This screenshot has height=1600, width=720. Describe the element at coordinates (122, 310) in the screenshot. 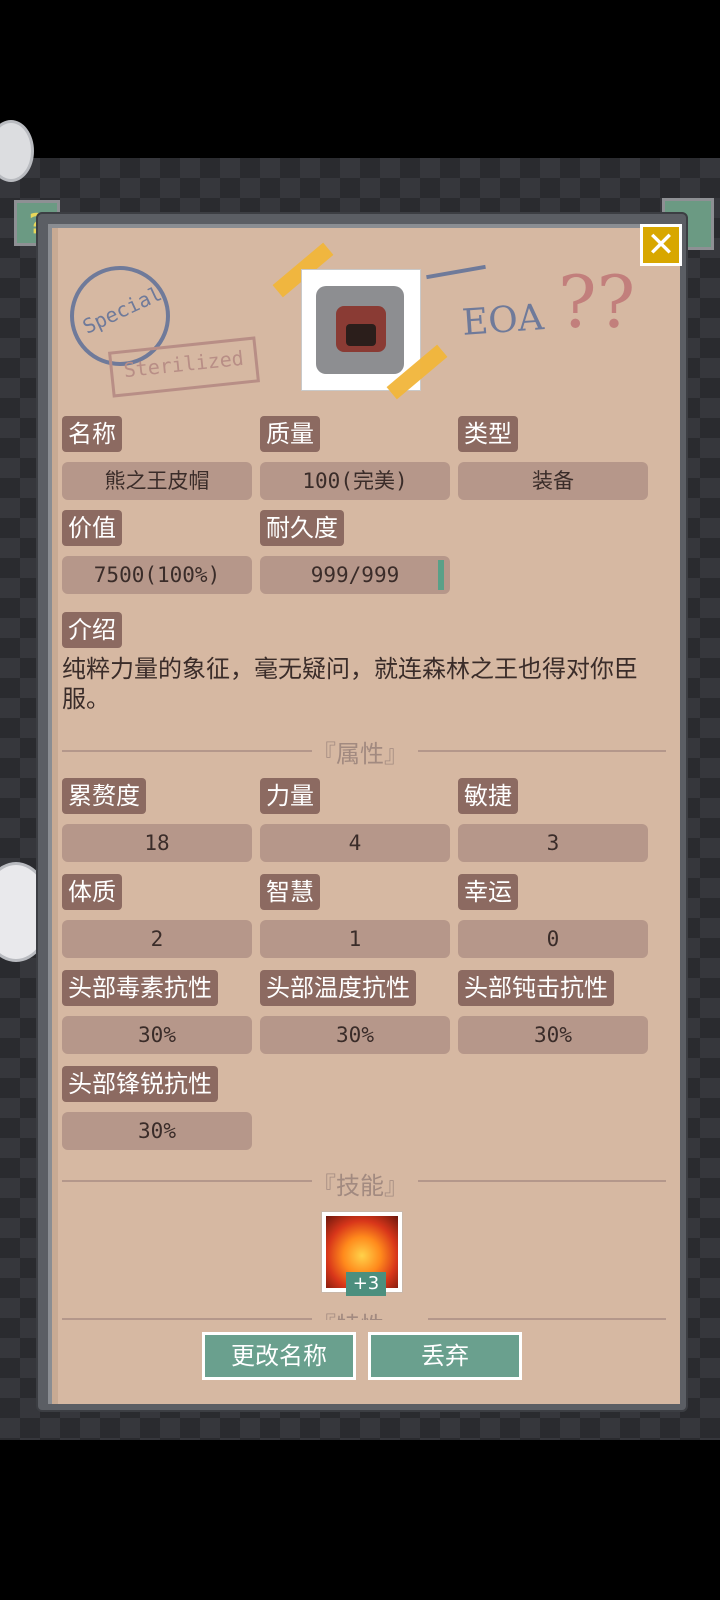

I see `stamp-text-top: Special` at that location.